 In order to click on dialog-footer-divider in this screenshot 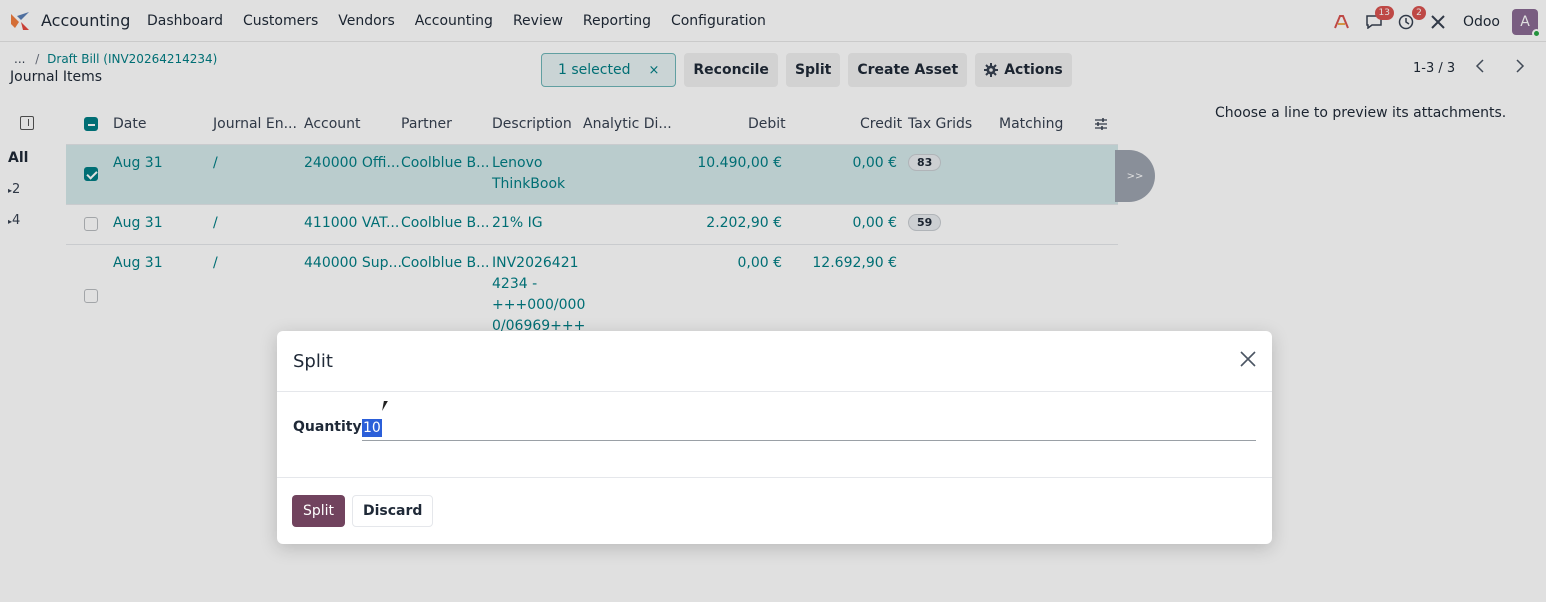, I will do `click(774, 477)`.